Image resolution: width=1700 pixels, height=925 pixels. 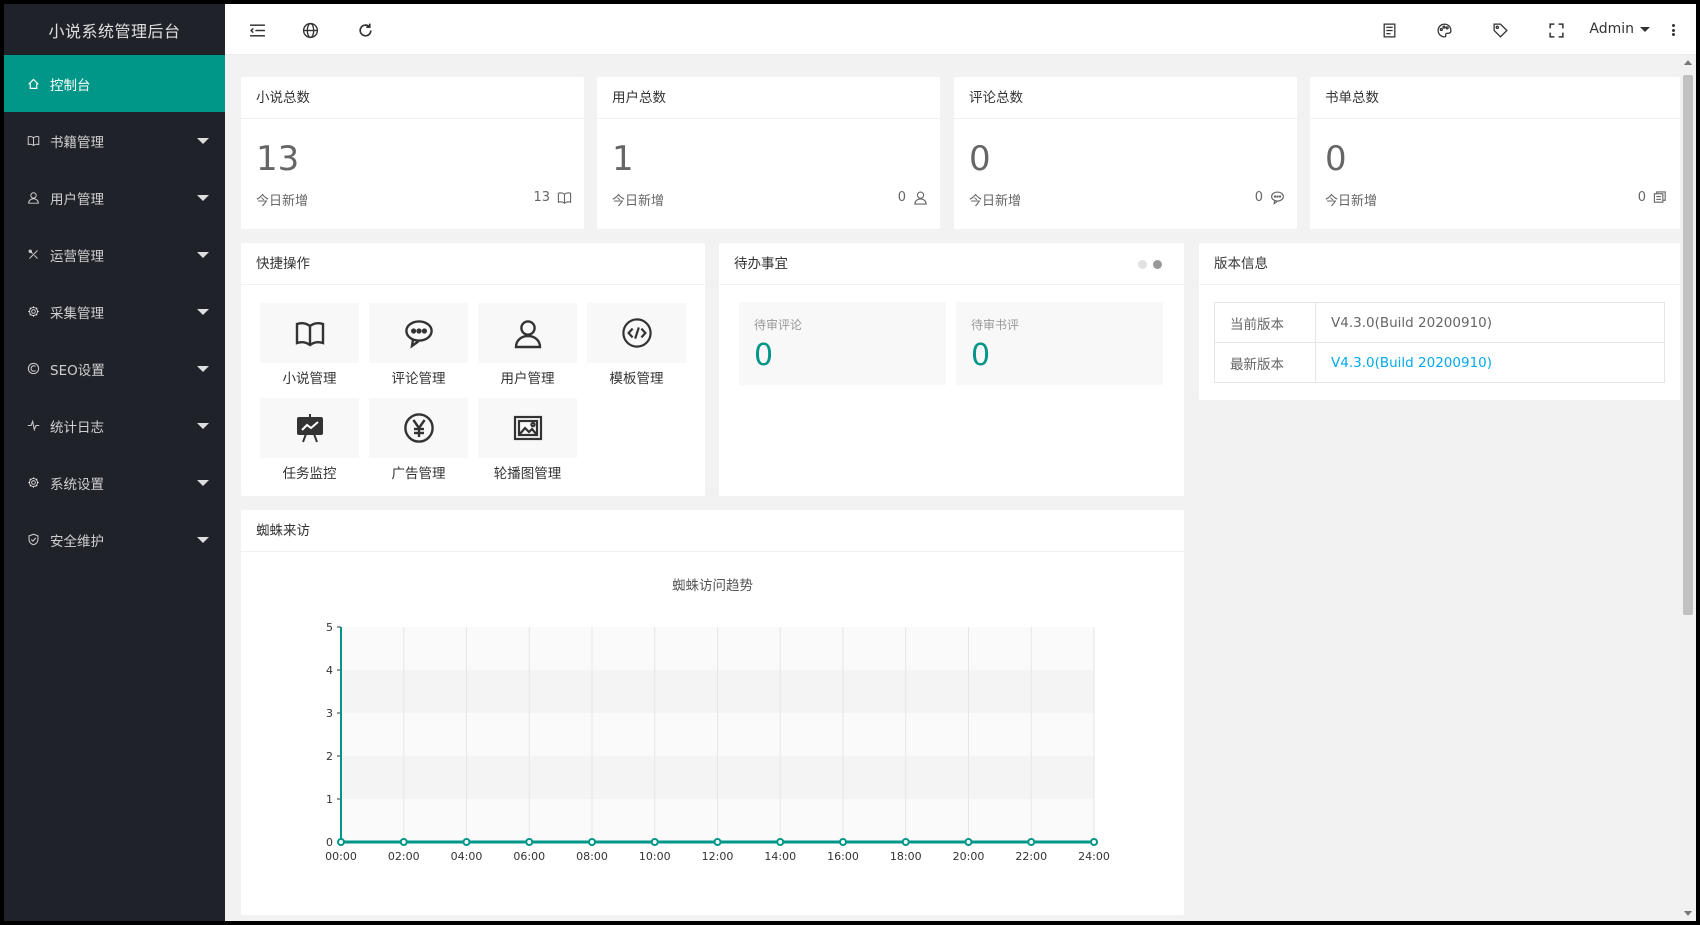 I want to click on stat-value: 13, so click(x=278, y=159).